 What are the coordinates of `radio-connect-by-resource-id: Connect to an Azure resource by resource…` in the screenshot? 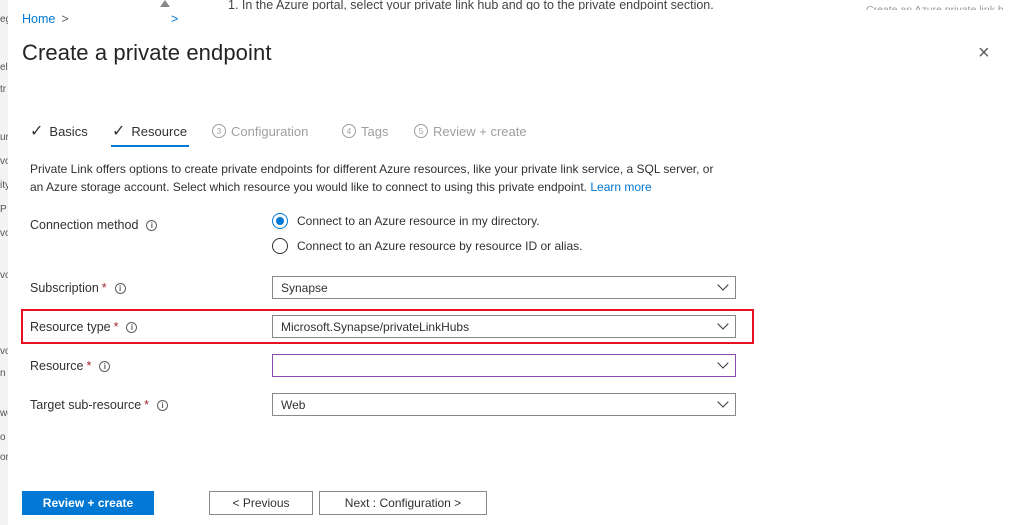 It's located at (427, 246).